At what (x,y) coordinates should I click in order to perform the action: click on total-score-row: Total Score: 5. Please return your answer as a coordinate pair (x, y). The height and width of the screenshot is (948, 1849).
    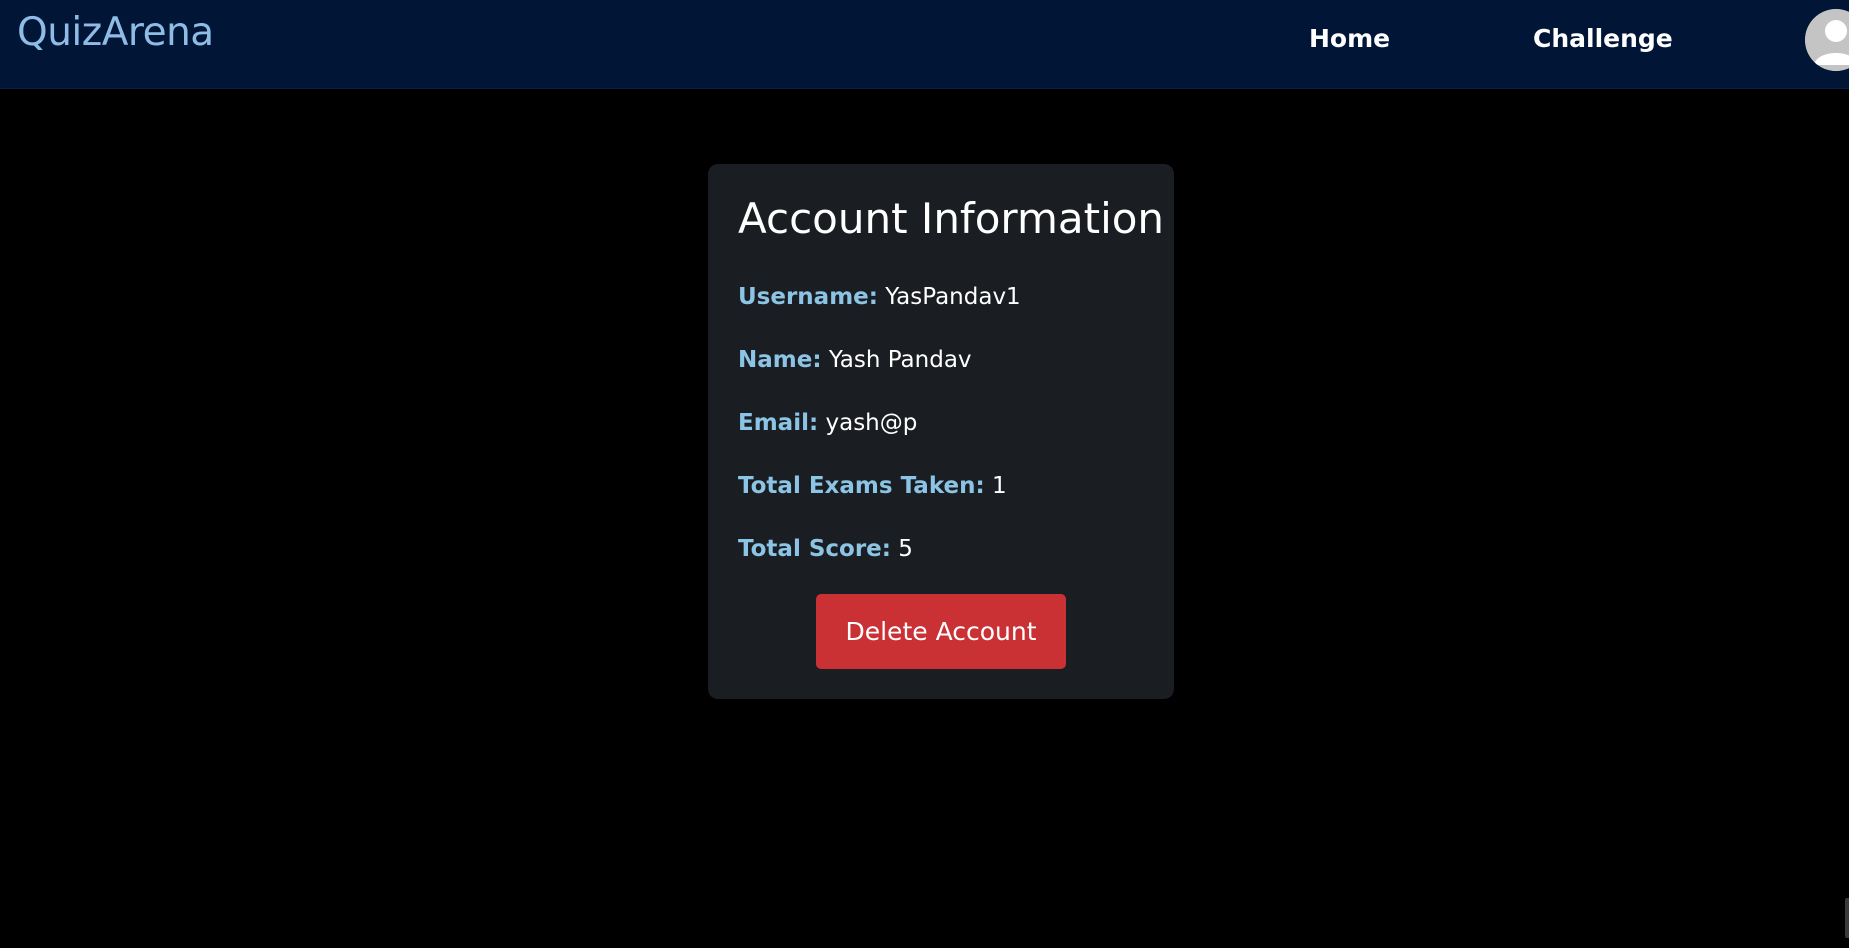
    Looking at the image, I should click on (825, 549).